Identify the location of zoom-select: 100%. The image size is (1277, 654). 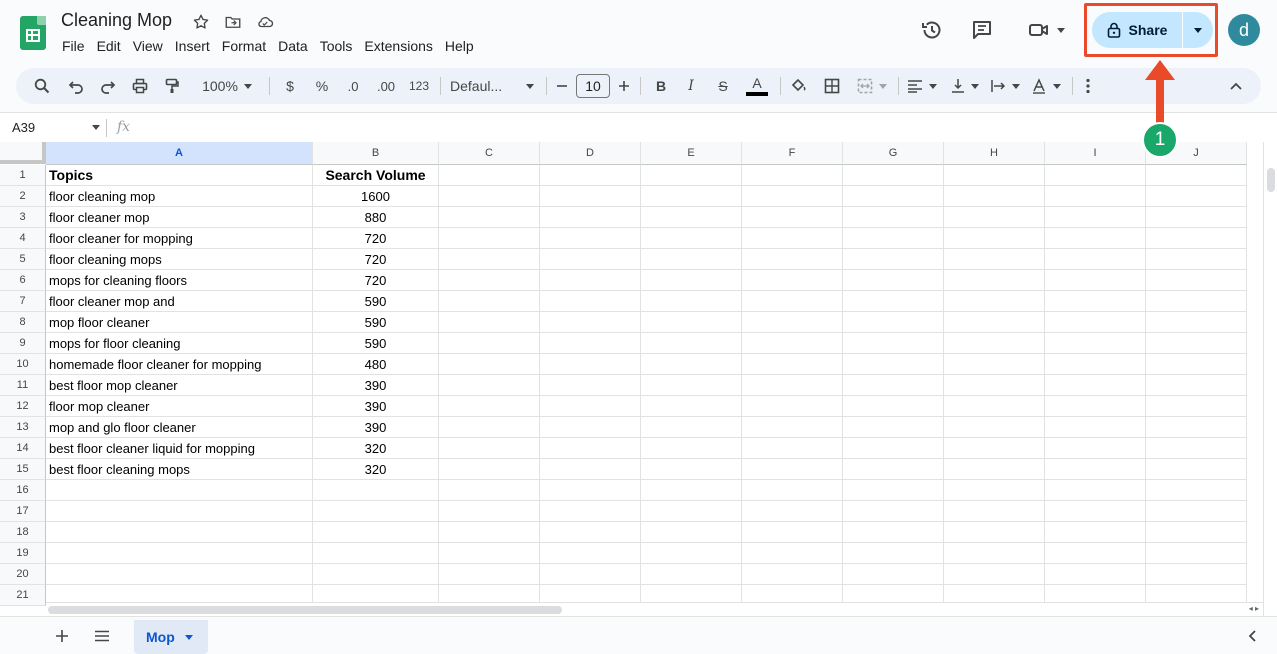
(227, 86).